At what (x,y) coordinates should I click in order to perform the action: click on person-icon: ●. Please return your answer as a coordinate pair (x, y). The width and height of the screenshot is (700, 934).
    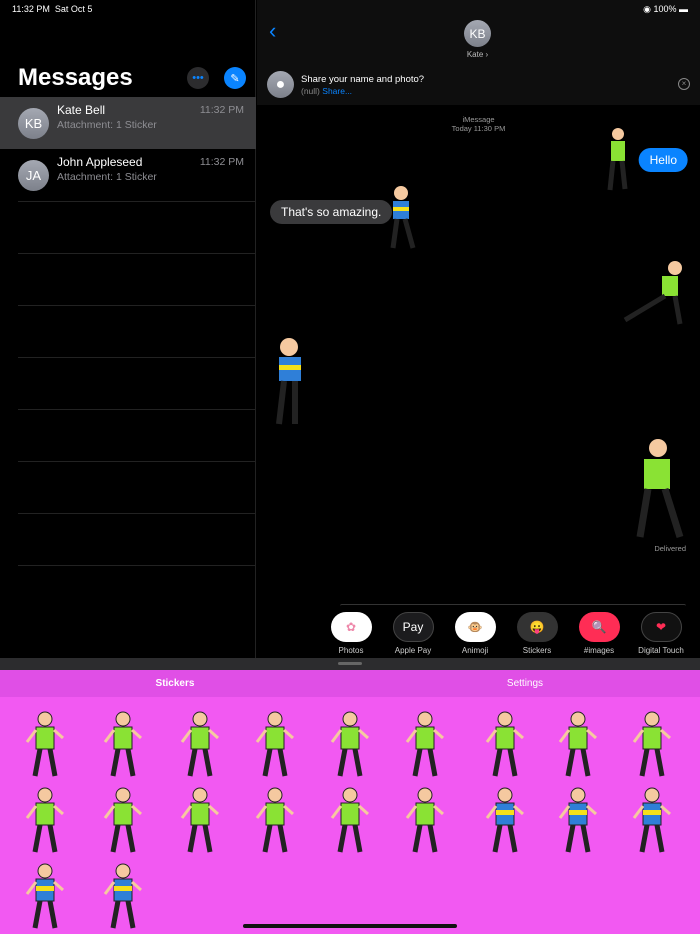
    Looking at the image, I should click on (280, 84).